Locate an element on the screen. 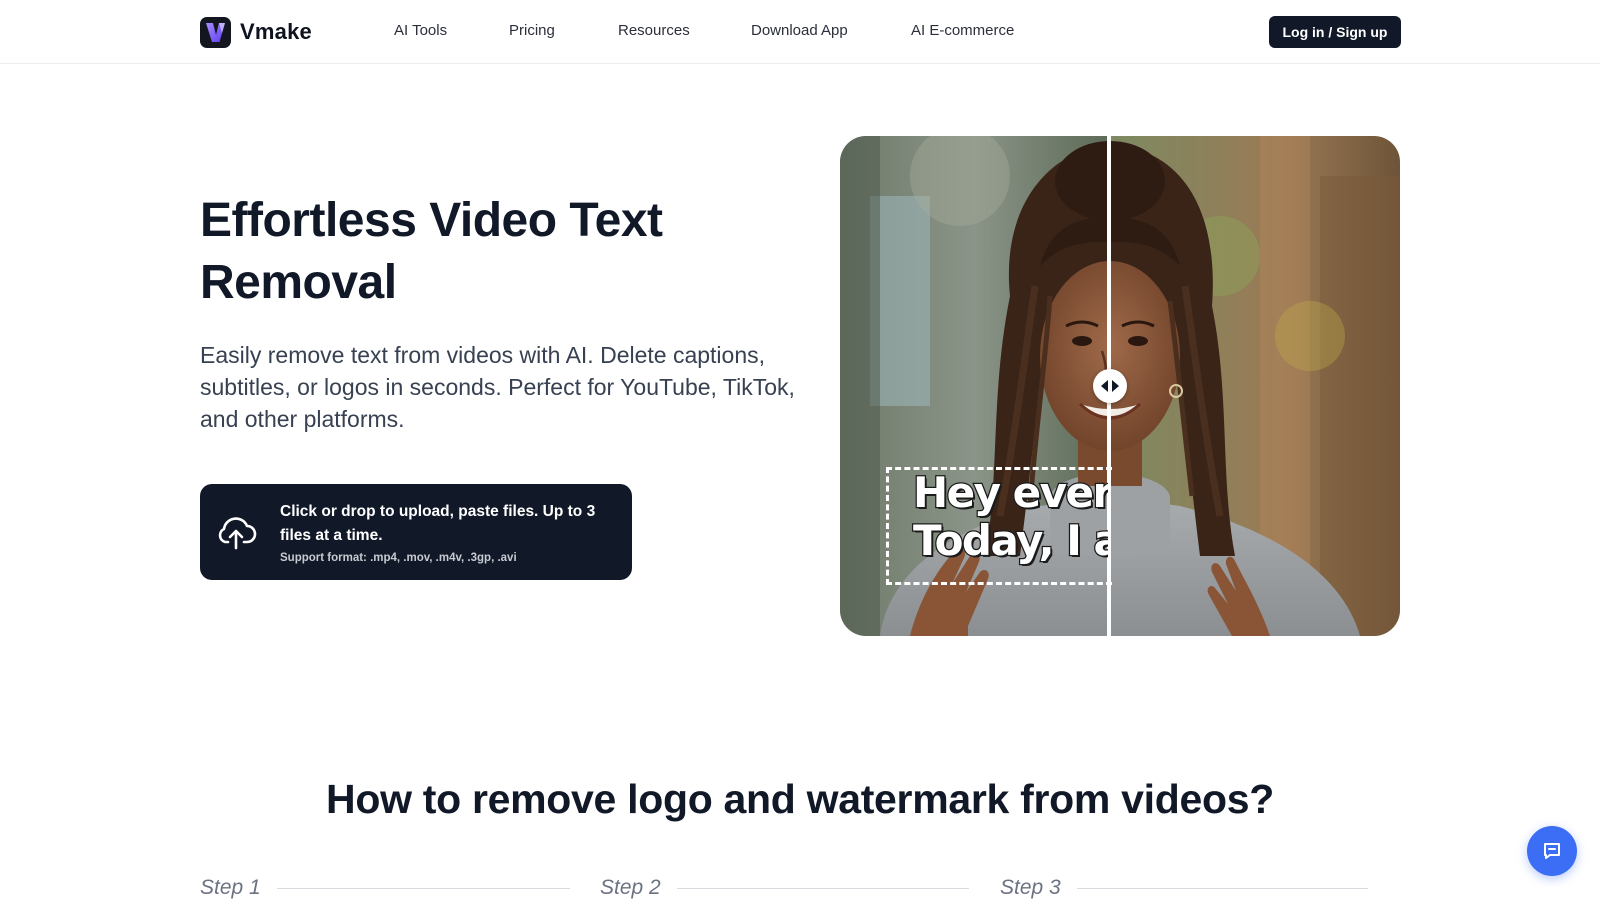  chat-support-button is located at coordinates (1552, 851).